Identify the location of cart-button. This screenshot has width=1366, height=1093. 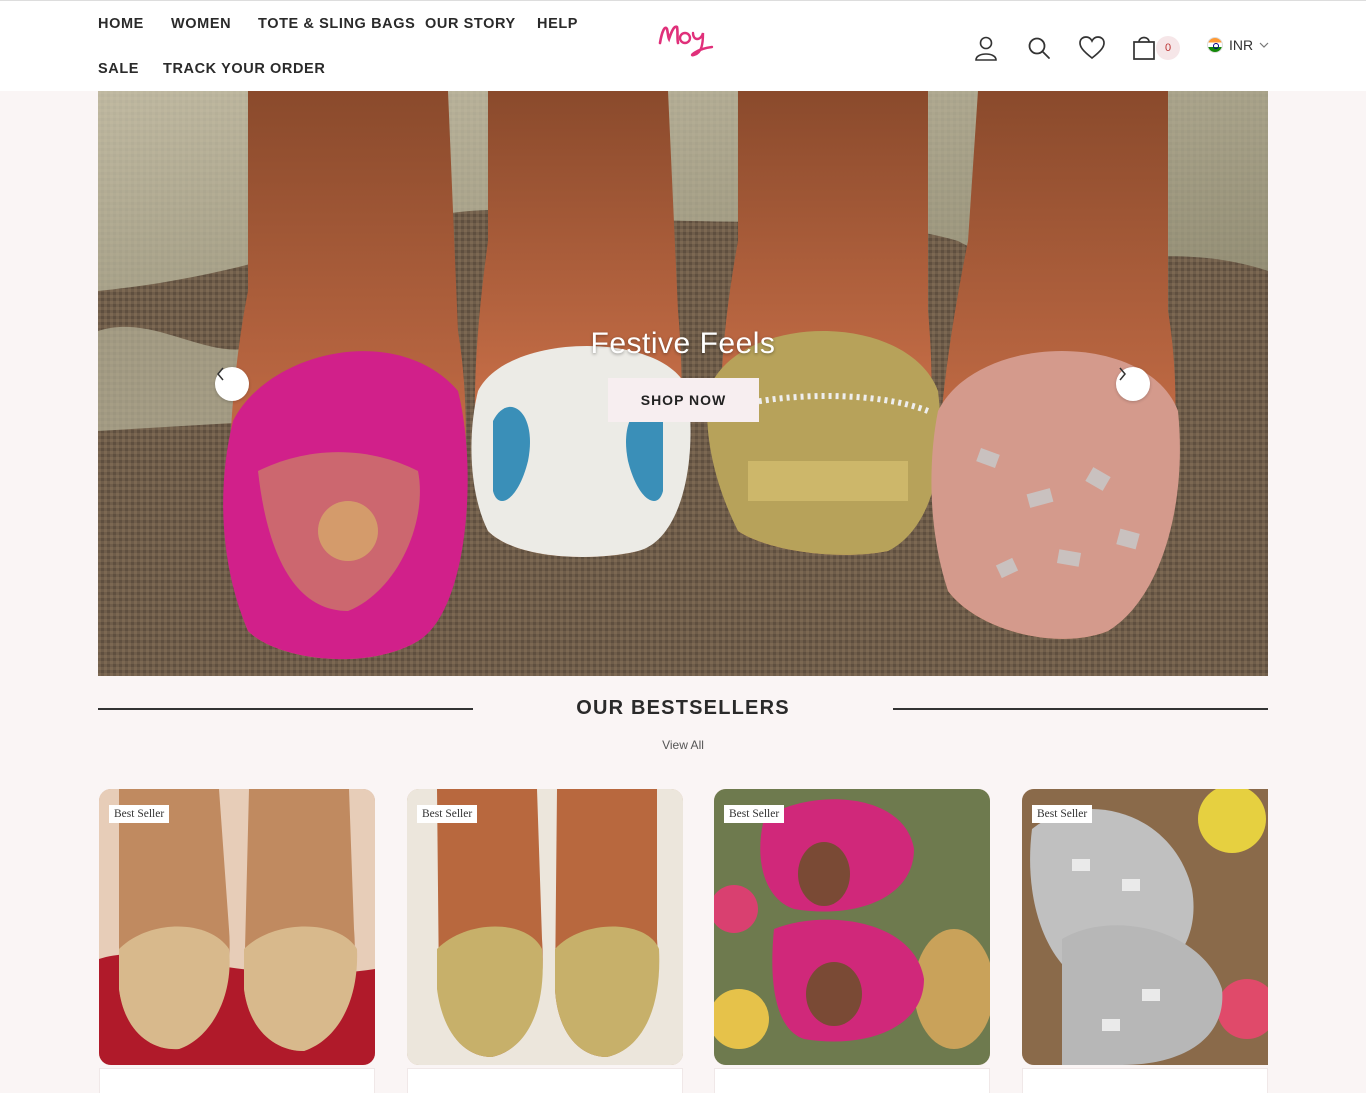
(1144, 47).